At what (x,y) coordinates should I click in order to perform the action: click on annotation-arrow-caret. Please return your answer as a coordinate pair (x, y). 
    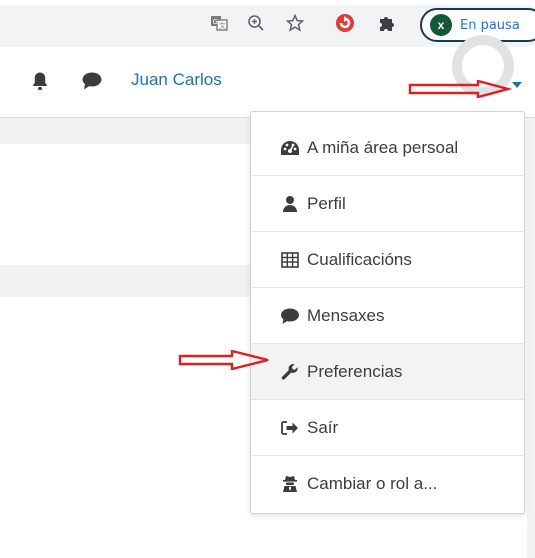
    Looking at the image, I should click on (460, 89).